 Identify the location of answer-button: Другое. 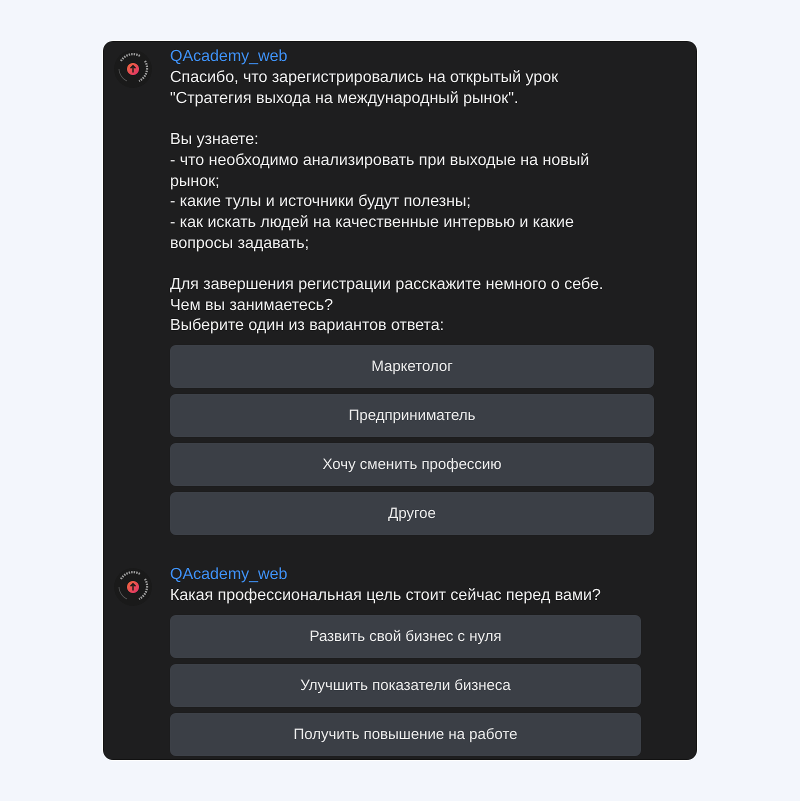
(412, 514).